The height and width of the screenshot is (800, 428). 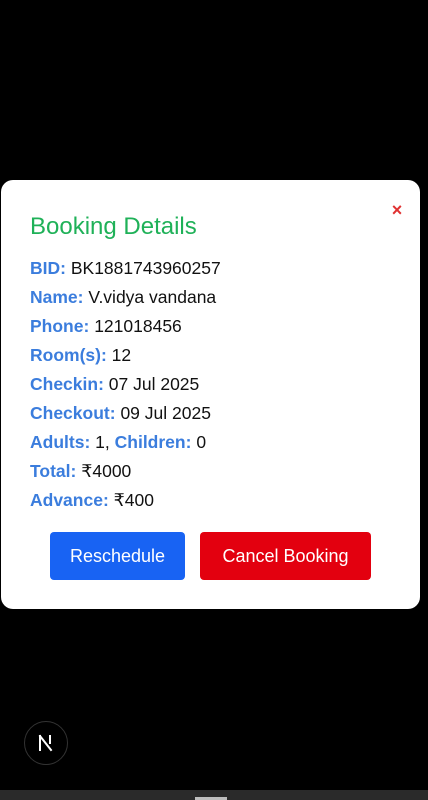 I want to click on rooms-row: Room(s): 12, so click(x=80, y=355).